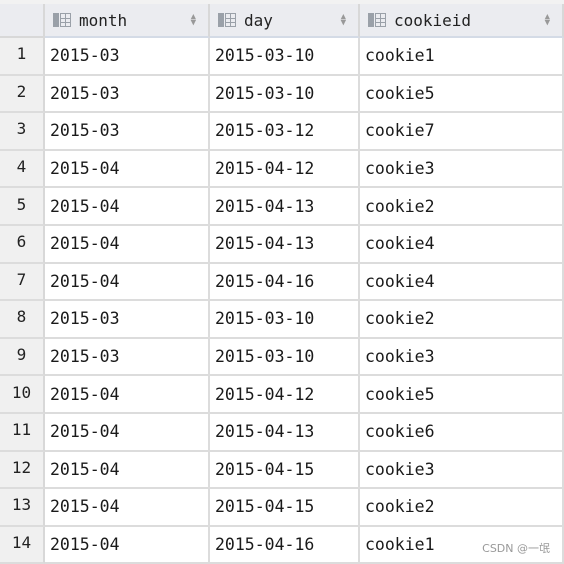 The height and width of the screenshot is (564, 564). Describe the element at coordinates (22, 169) in the screenshot. I see `row-number: 4` at that location.